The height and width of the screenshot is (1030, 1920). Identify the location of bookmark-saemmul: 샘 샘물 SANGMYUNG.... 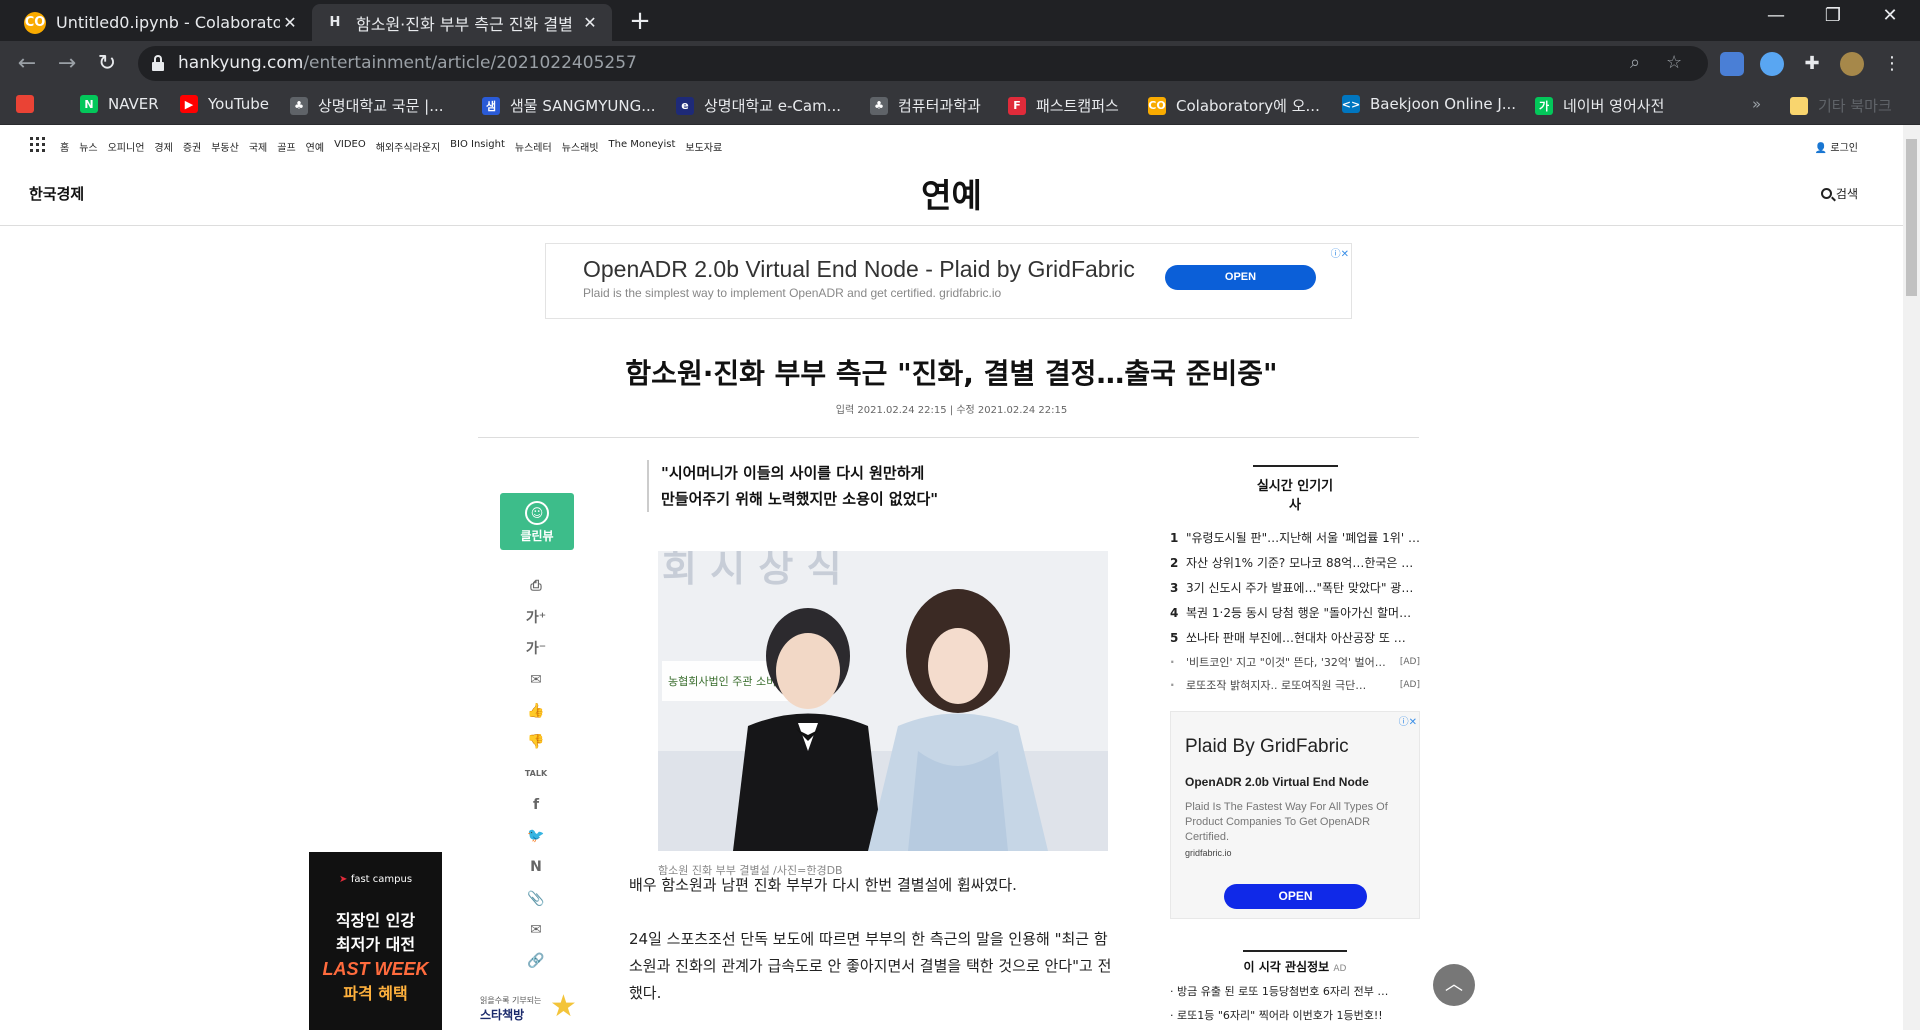
(569, 105).